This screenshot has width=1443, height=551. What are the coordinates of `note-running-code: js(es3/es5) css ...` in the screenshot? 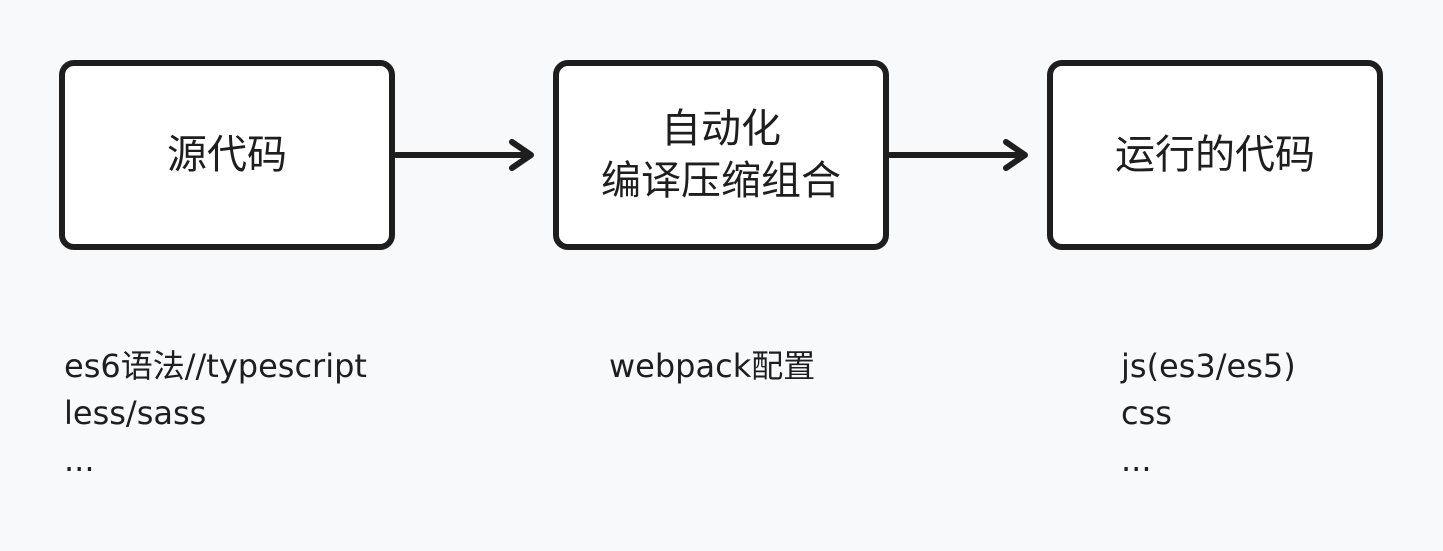 It's located at (1208, 413).